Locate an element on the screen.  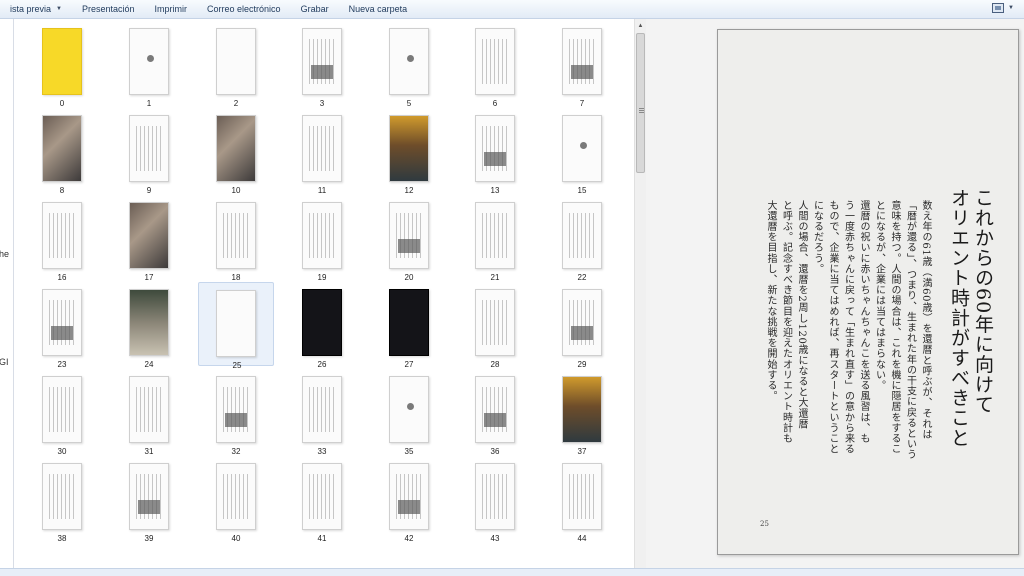
thumbnail-item: 21 is located at coordinates (495, 238).